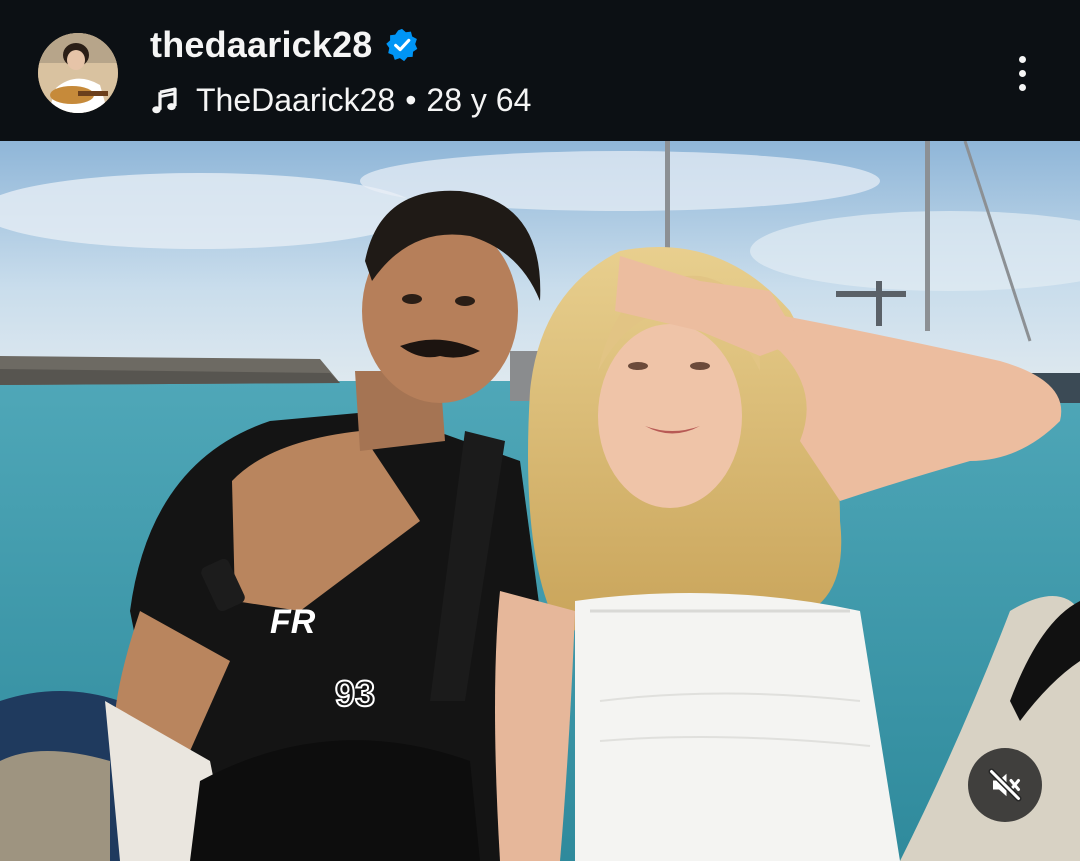  I want to click on more-options-button, so click(1022, 73).